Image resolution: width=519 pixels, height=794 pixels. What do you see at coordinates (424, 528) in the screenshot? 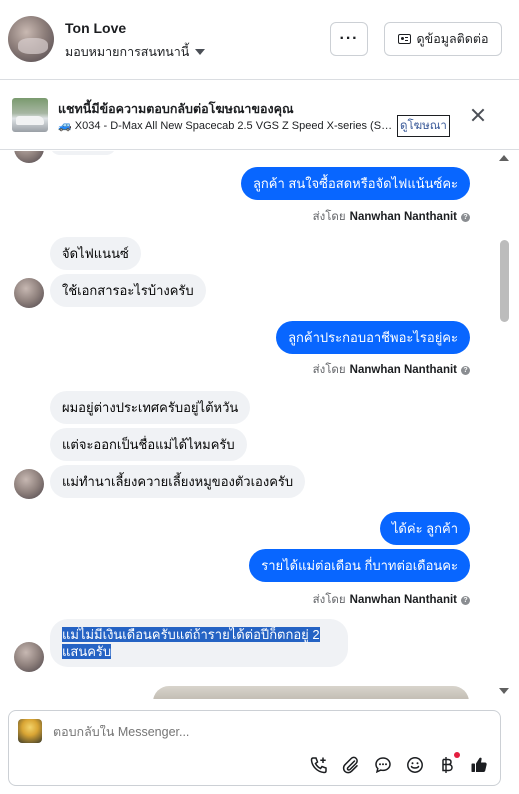
I see `message-bubble-outgoing: ได้ค่ะ ลูกค้า` at bounding box center [424, 528].